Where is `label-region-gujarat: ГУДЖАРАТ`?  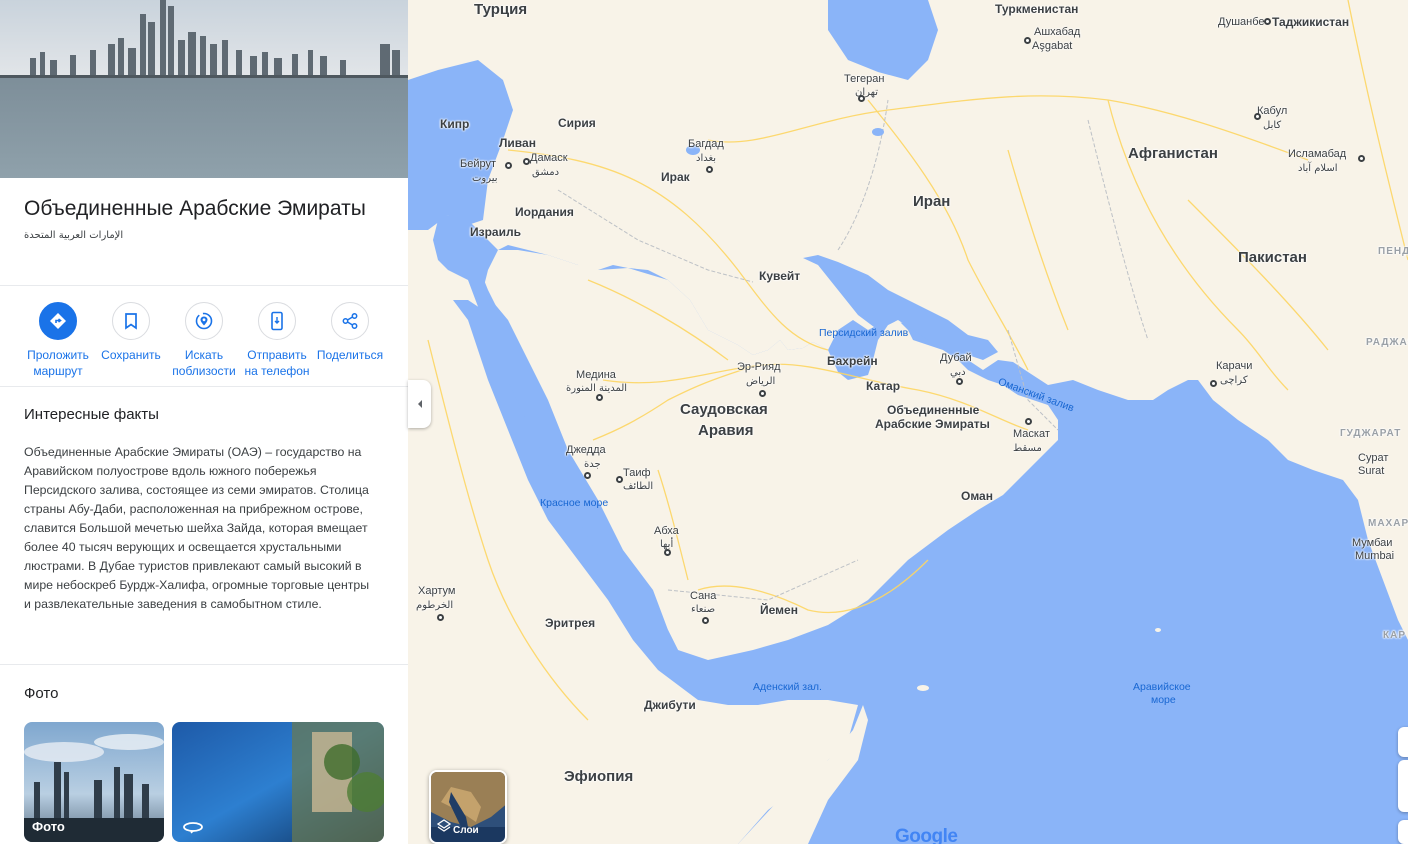
label-region-gujarat: ГУДЖАРАТ is located at coordinates (1371, 433).